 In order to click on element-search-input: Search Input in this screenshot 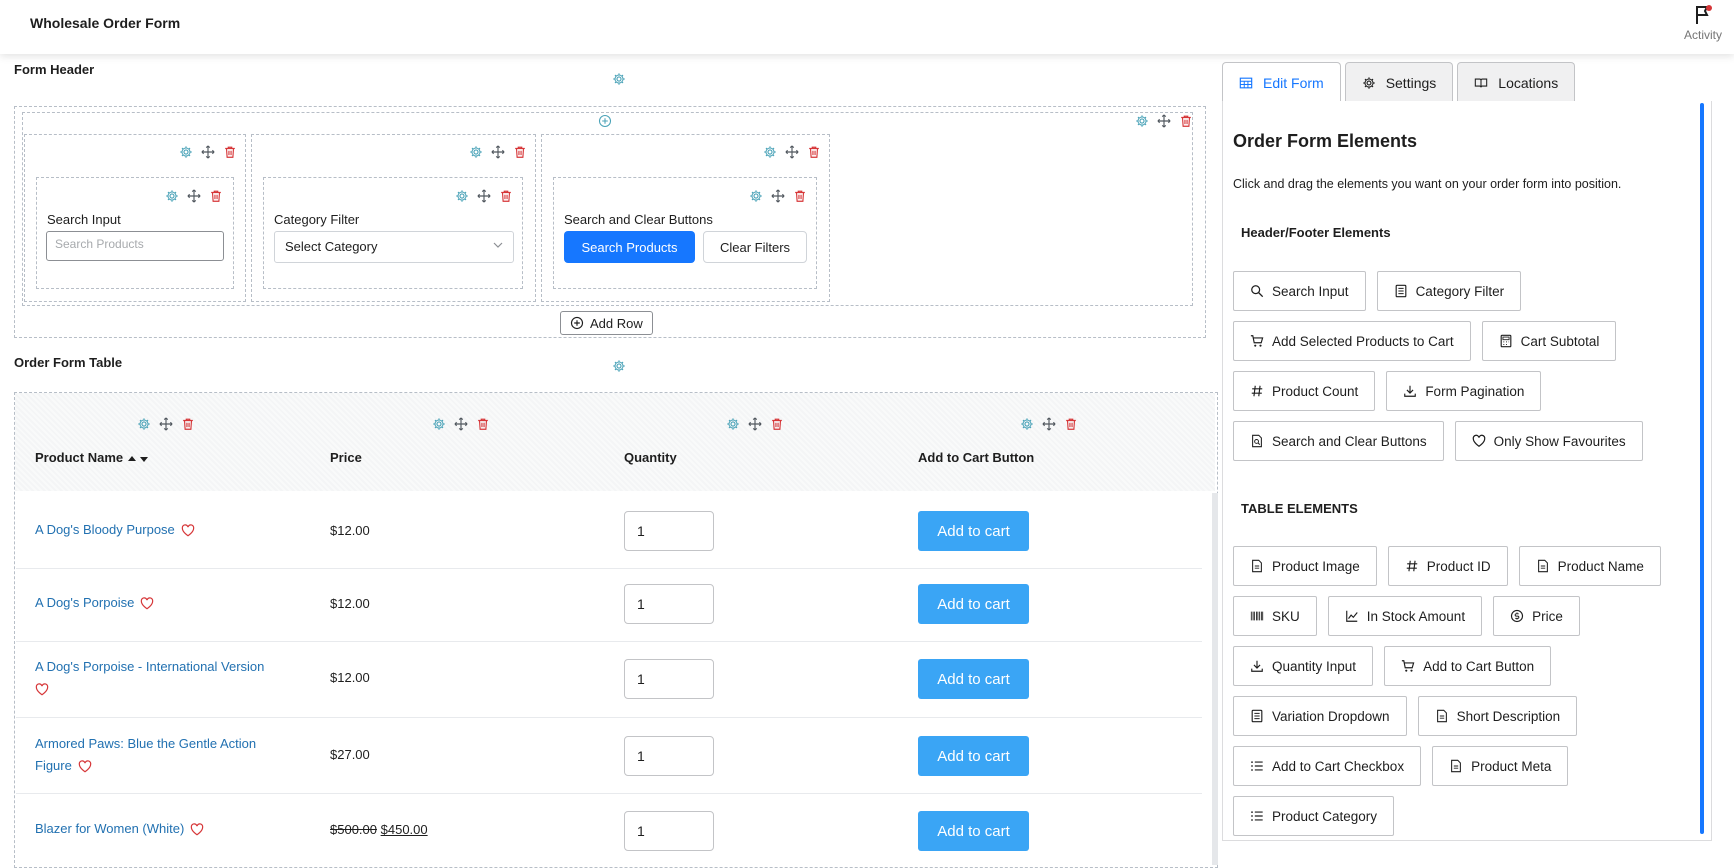, I will do `click(1299, 291)`.